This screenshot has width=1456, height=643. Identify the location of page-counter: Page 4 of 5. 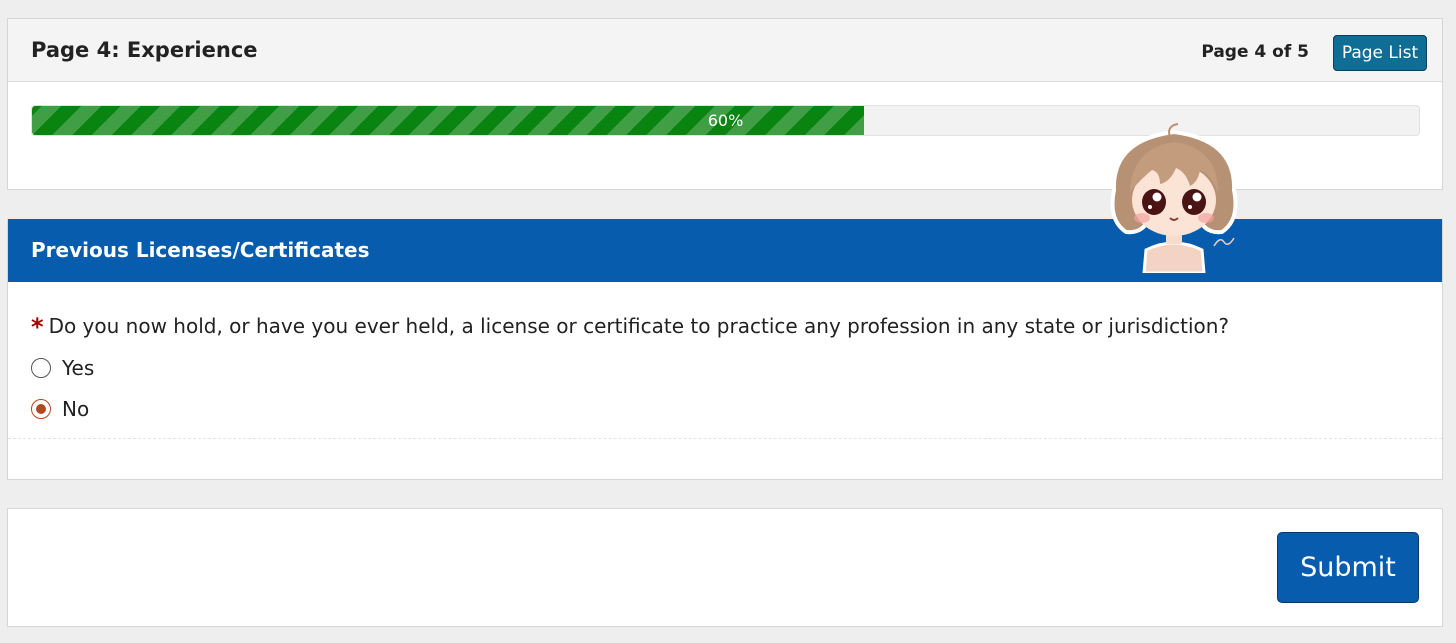
(1255, 52).